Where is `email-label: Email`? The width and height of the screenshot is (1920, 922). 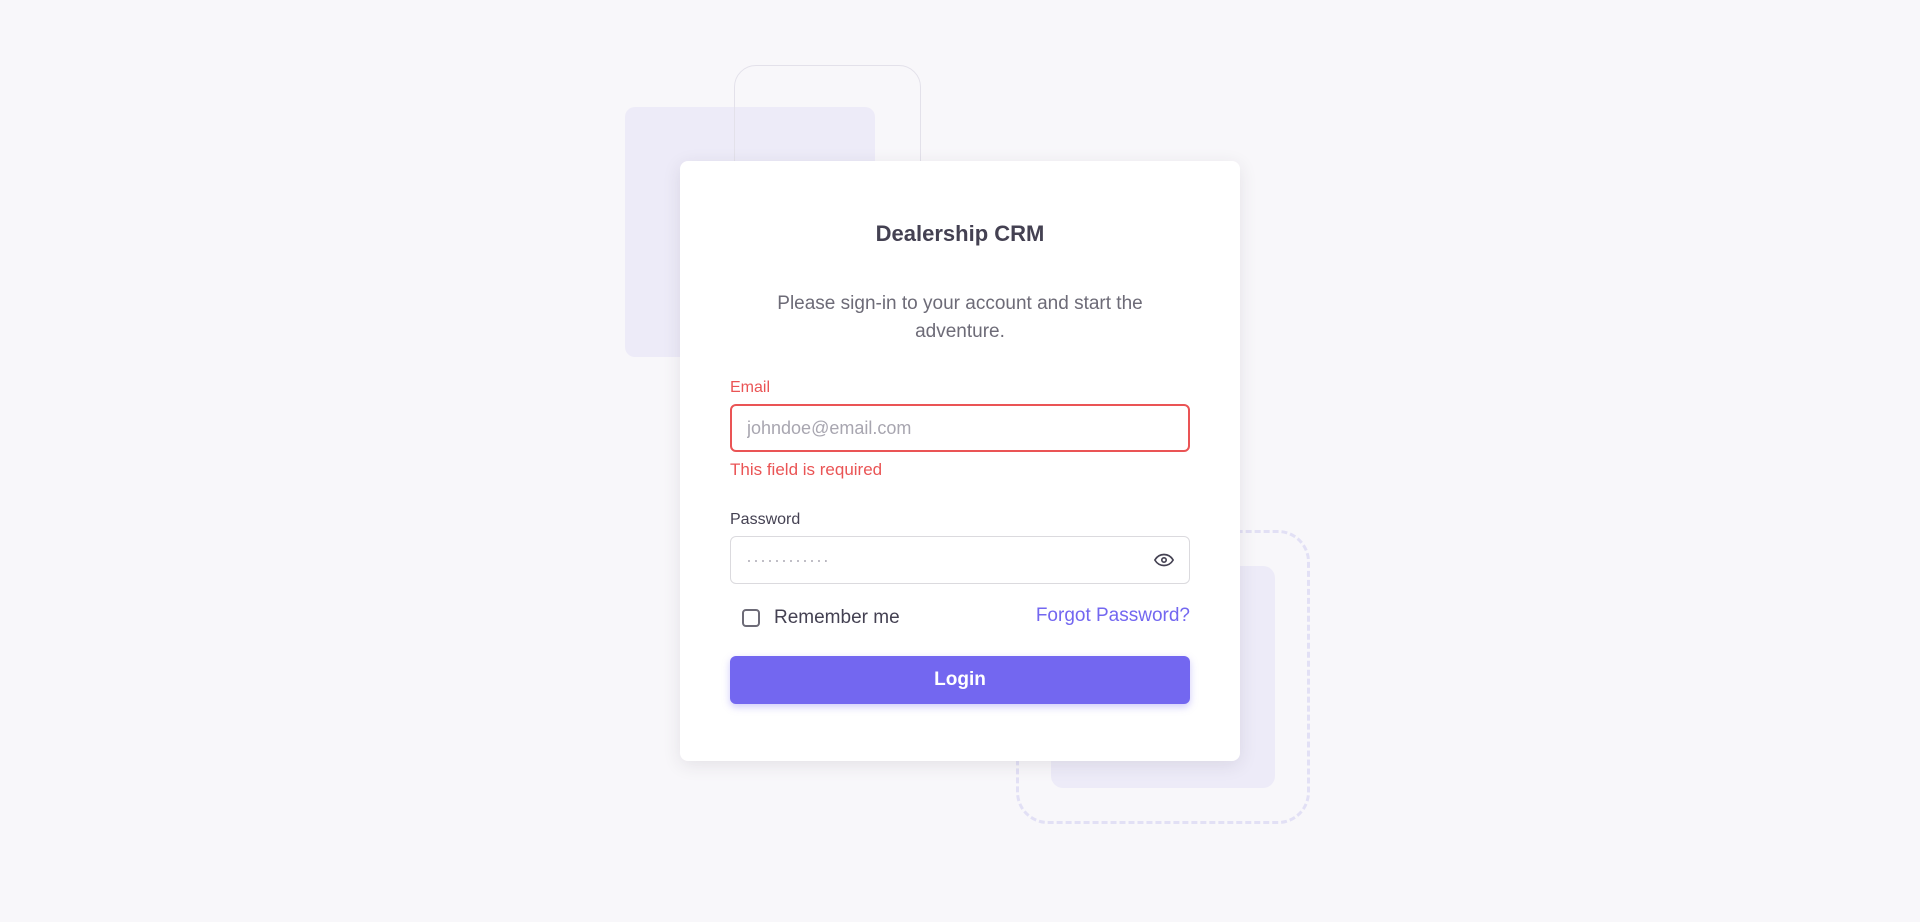 email-label: Email is located at coordinates (750, 387).